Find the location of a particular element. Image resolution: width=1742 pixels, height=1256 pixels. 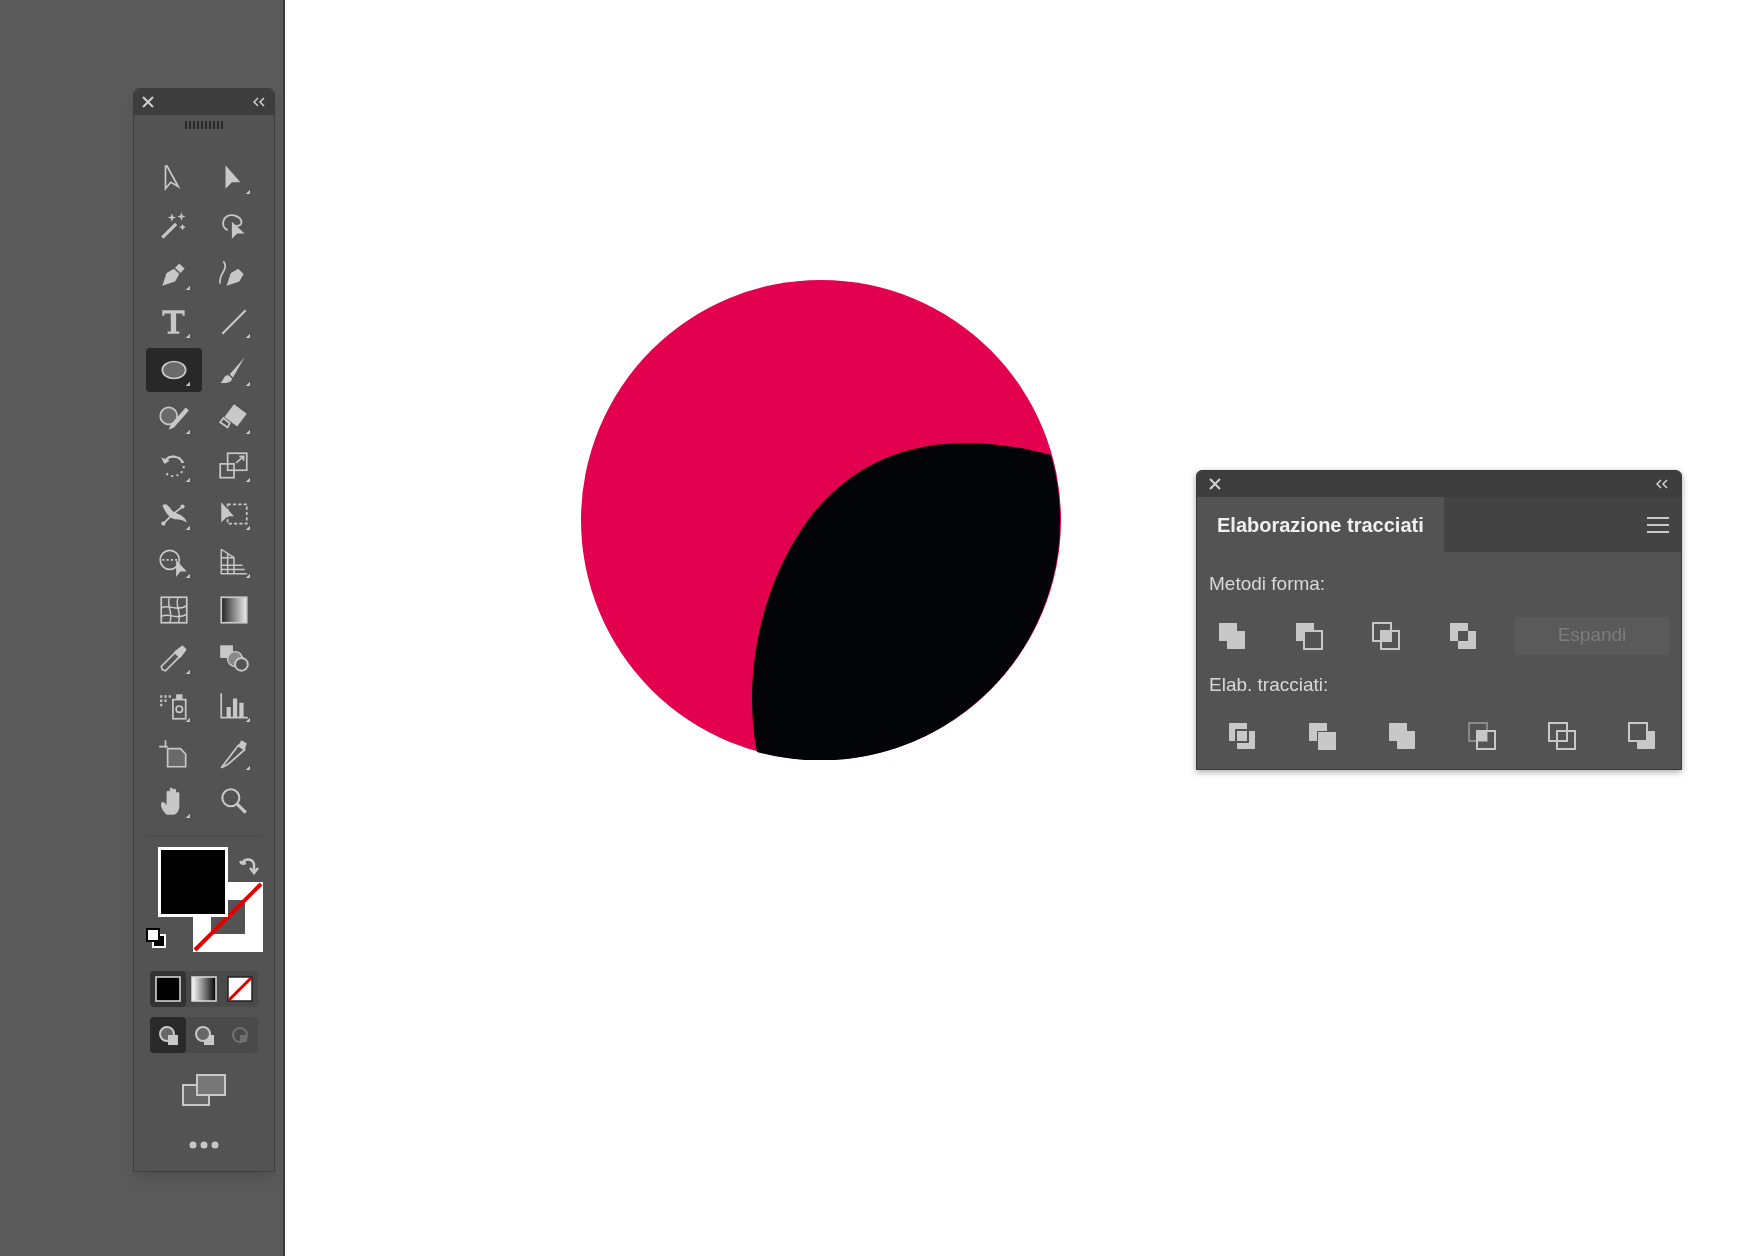

exclude-icon is located at coordinates (1463, 635).